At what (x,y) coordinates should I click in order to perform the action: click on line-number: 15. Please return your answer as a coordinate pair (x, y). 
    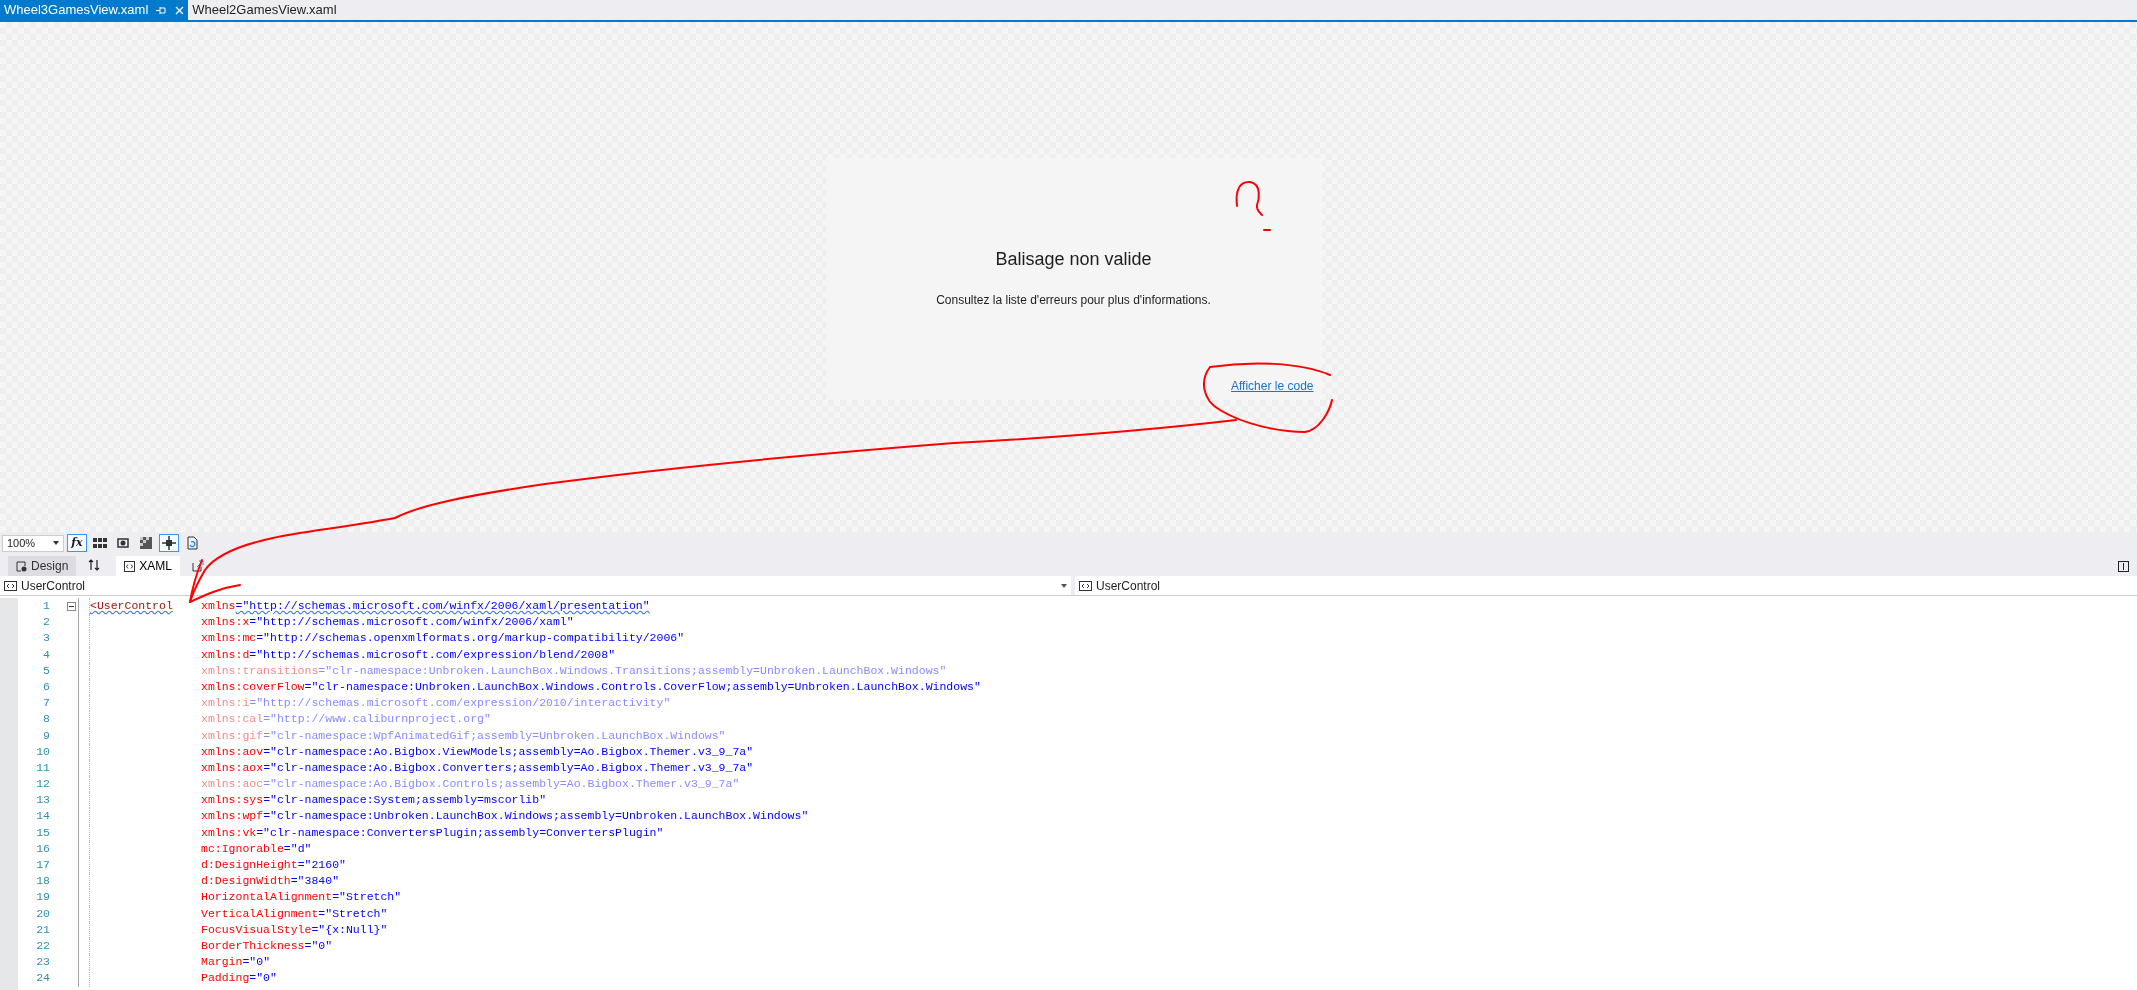
    Looking at the image, I should click on (42, 832).